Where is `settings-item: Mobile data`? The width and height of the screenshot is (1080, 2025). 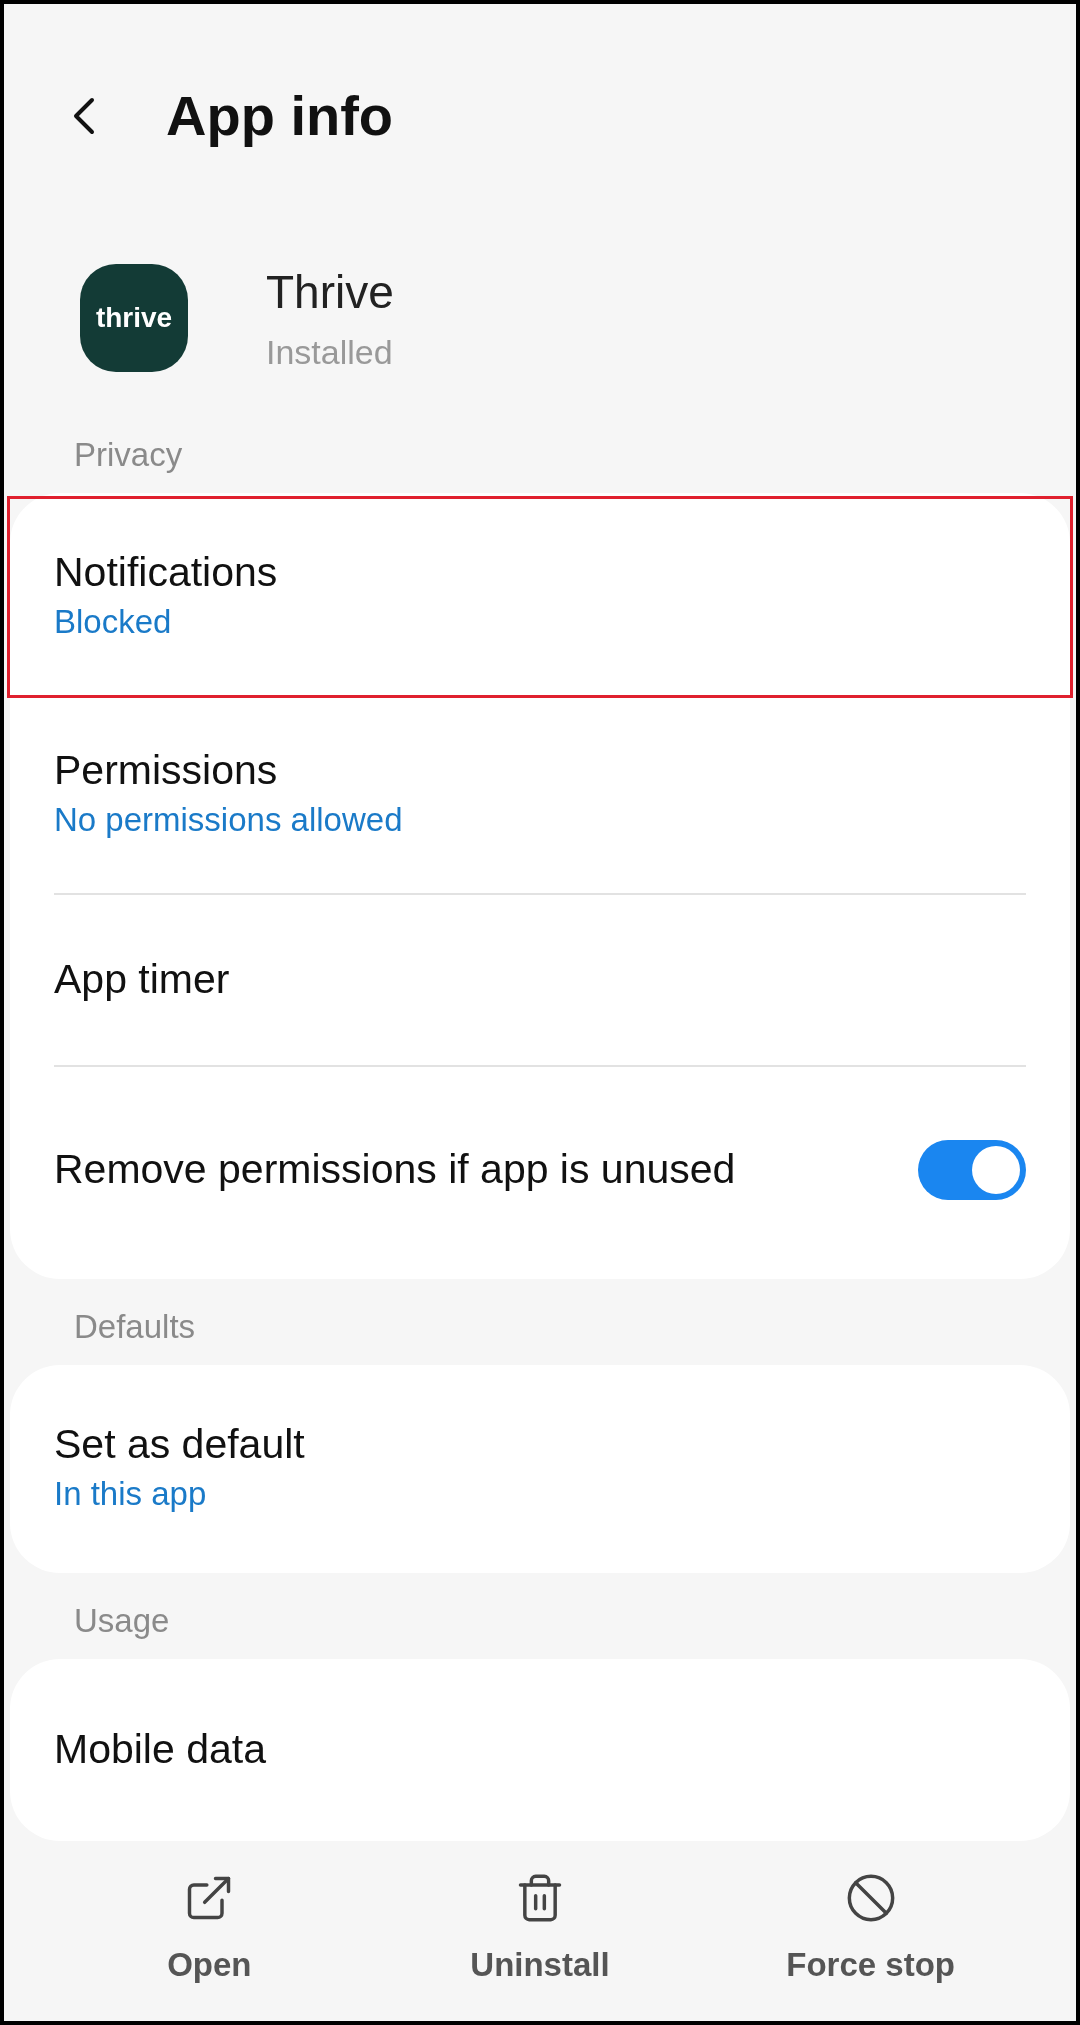 settings-item: Mobile data is located at coordinates (540, 1750).